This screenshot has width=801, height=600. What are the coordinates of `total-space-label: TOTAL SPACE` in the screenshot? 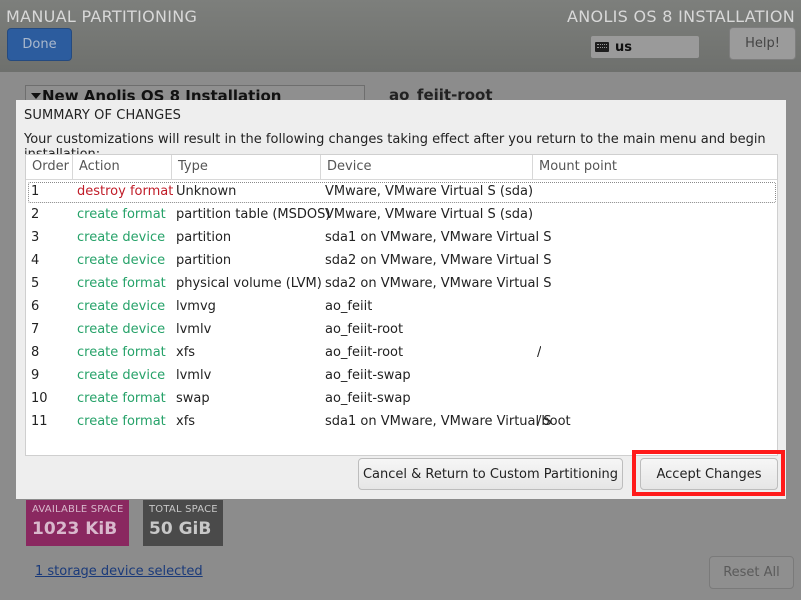 It's located at (183, 509).